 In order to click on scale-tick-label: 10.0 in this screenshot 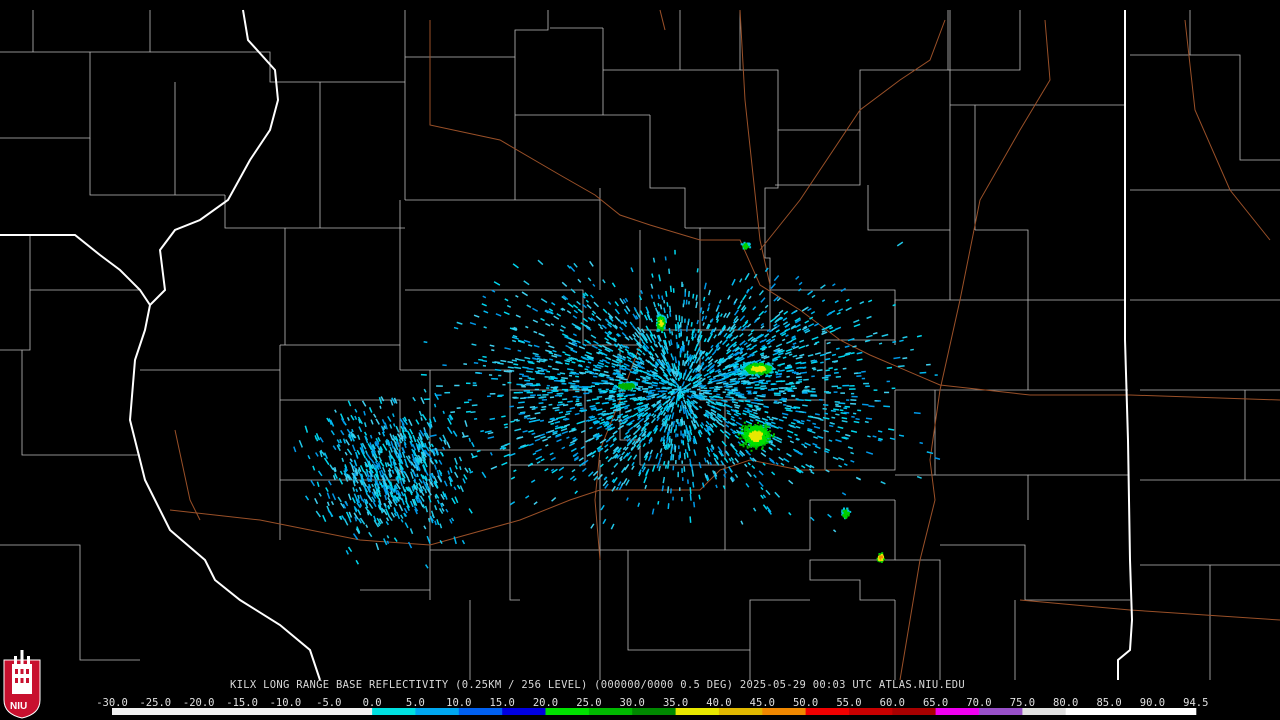, I will do `click(458, 703)`.